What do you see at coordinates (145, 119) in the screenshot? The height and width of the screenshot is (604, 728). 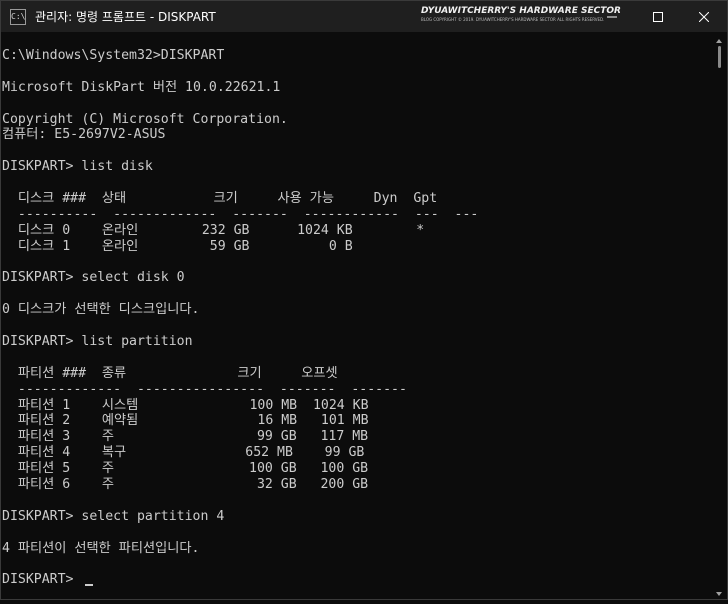 I see `terminal-line: Copyright (C) Microsoft Corporation.` at bounding box center [145, 119].